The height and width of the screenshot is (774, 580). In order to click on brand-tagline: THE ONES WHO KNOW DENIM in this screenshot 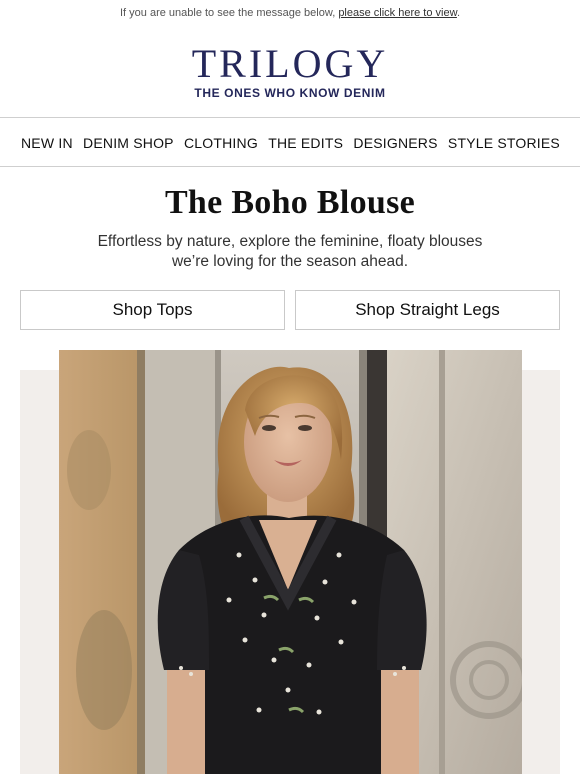, I will do `click(290, 93)`.